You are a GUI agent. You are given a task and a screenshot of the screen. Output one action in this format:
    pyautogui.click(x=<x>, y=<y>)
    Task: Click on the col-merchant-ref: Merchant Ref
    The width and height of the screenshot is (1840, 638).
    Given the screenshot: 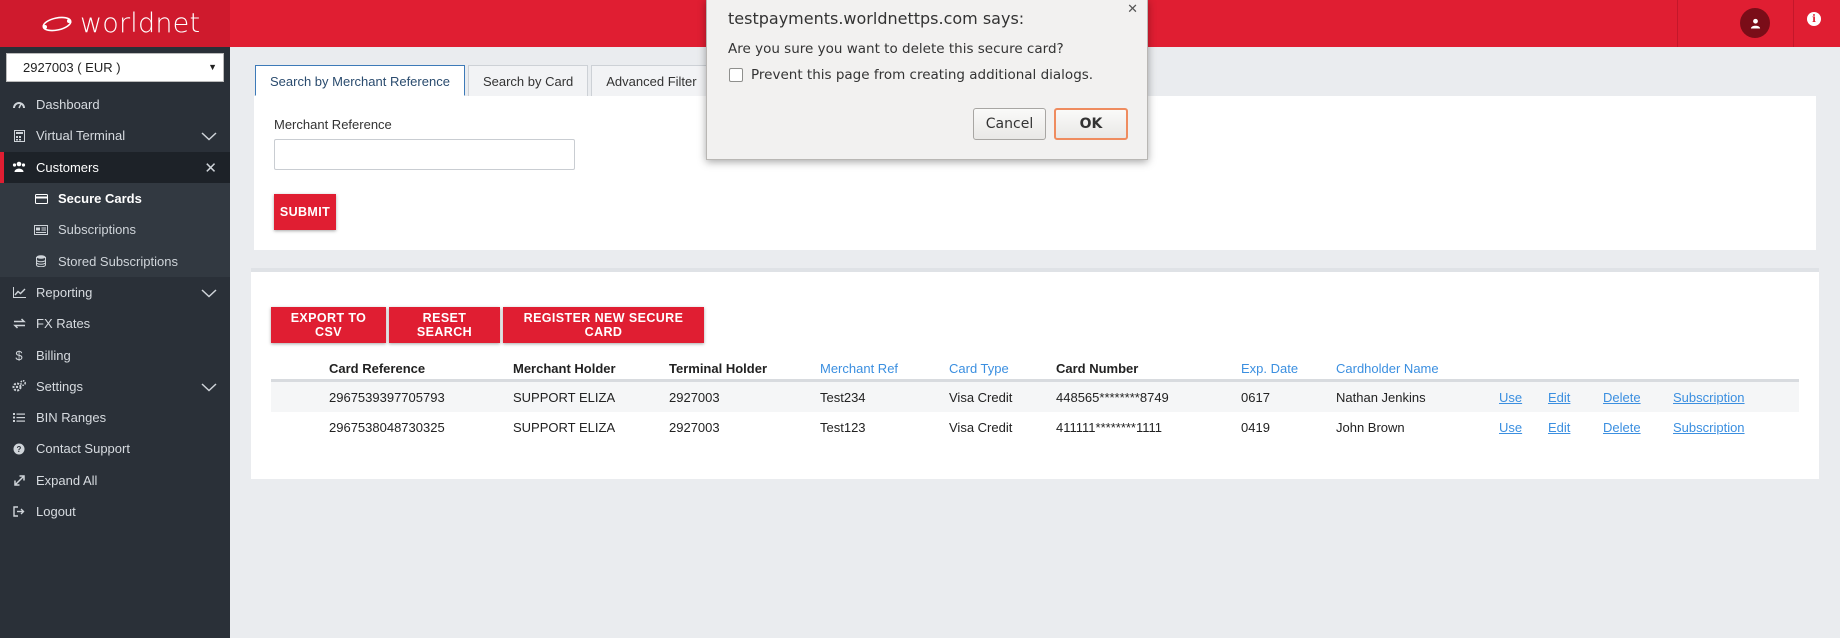 What is the action you would take?
    pyautogui.click(x=884, y=368)
    